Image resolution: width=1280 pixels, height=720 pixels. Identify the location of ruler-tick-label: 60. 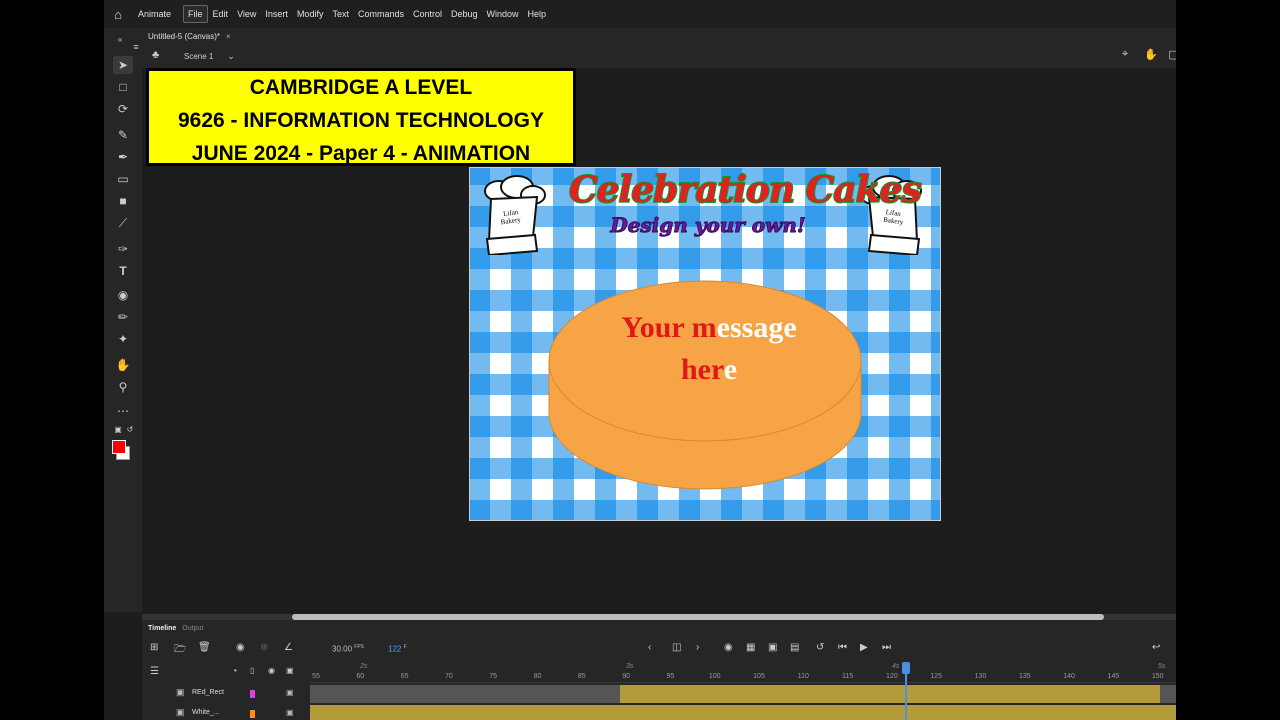
(360, 676).